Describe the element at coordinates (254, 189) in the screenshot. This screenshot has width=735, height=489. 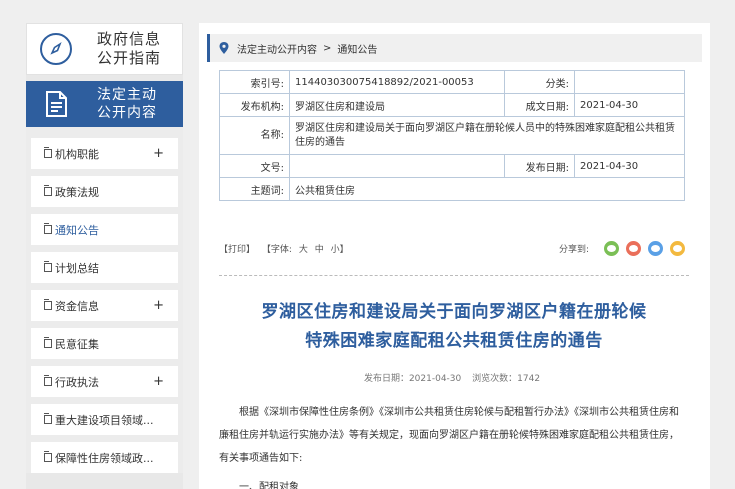
I see `topic-label: 主题词:` at that location.